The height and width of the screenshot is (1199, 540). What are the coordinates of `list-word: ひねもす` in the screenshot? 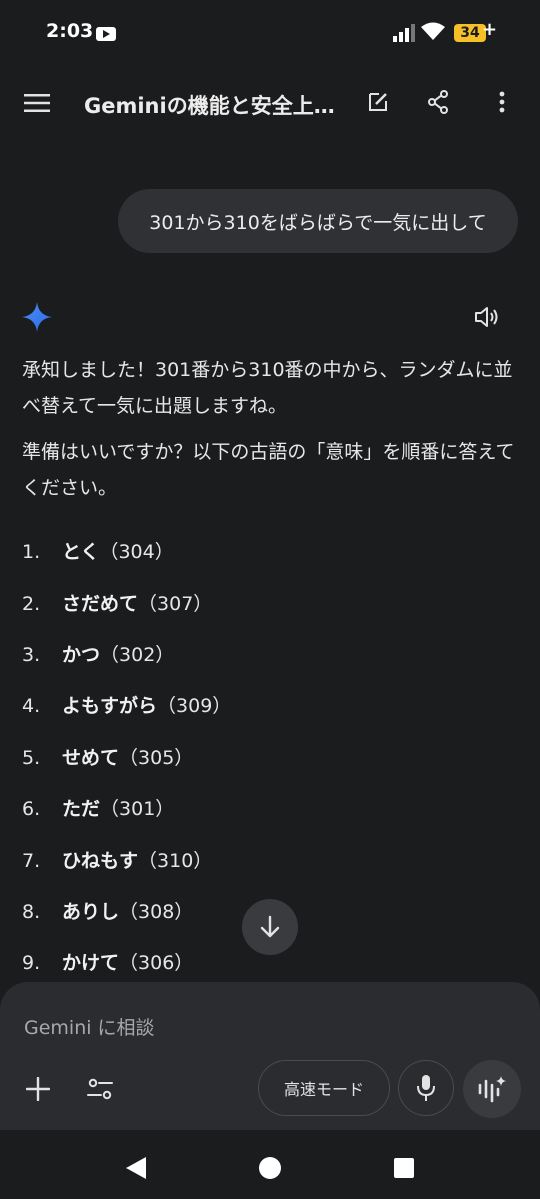 It's located at (100, 861).